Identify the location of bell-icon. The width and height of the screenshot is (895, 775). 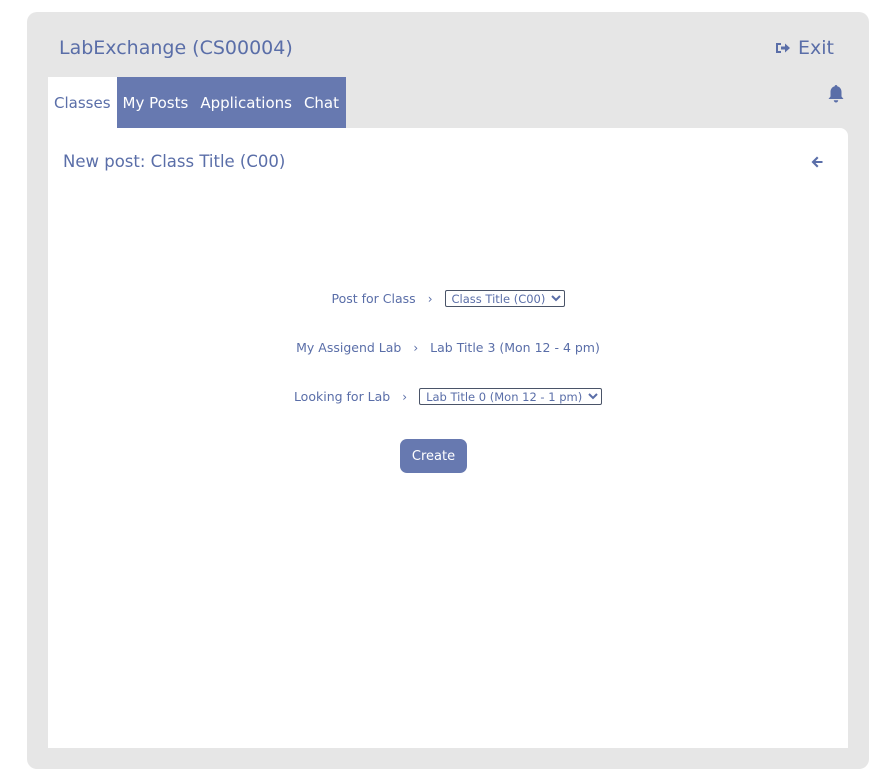
(836, 94).